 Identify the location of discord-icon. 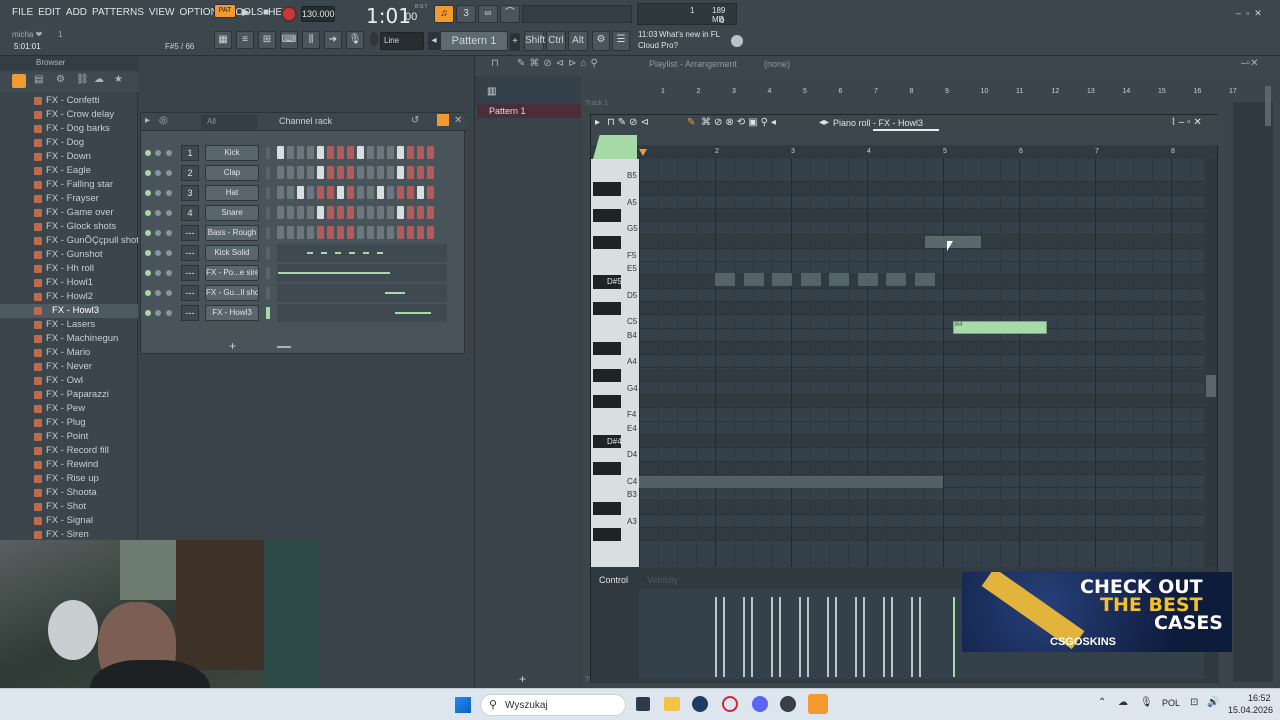
(760, 704).